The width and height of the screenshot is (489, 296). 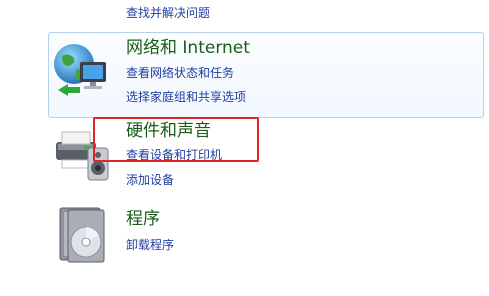 I want to click on programs-category-title: 程序, so click(x=143, y=219).